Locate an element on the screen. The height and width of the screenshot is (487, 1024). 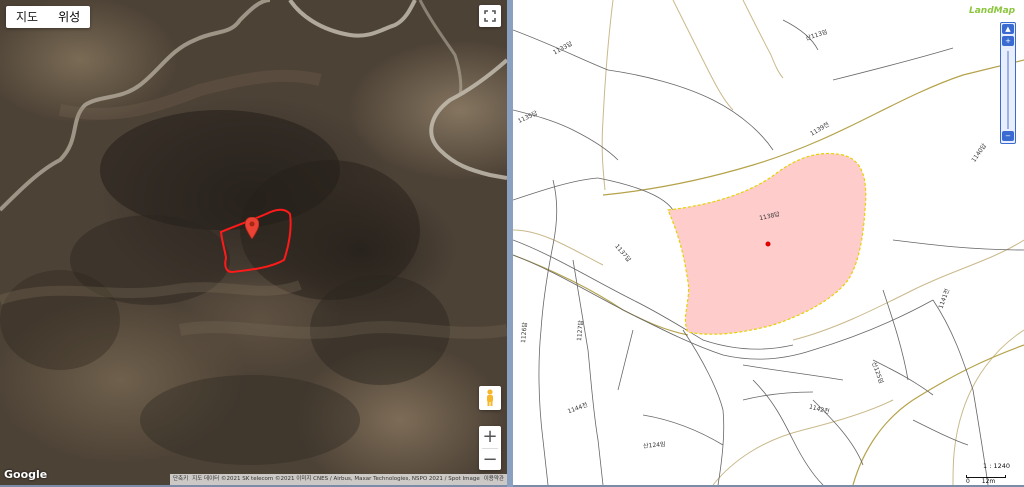
landmap-logo: LandMap is located at coordinates (992, 11).